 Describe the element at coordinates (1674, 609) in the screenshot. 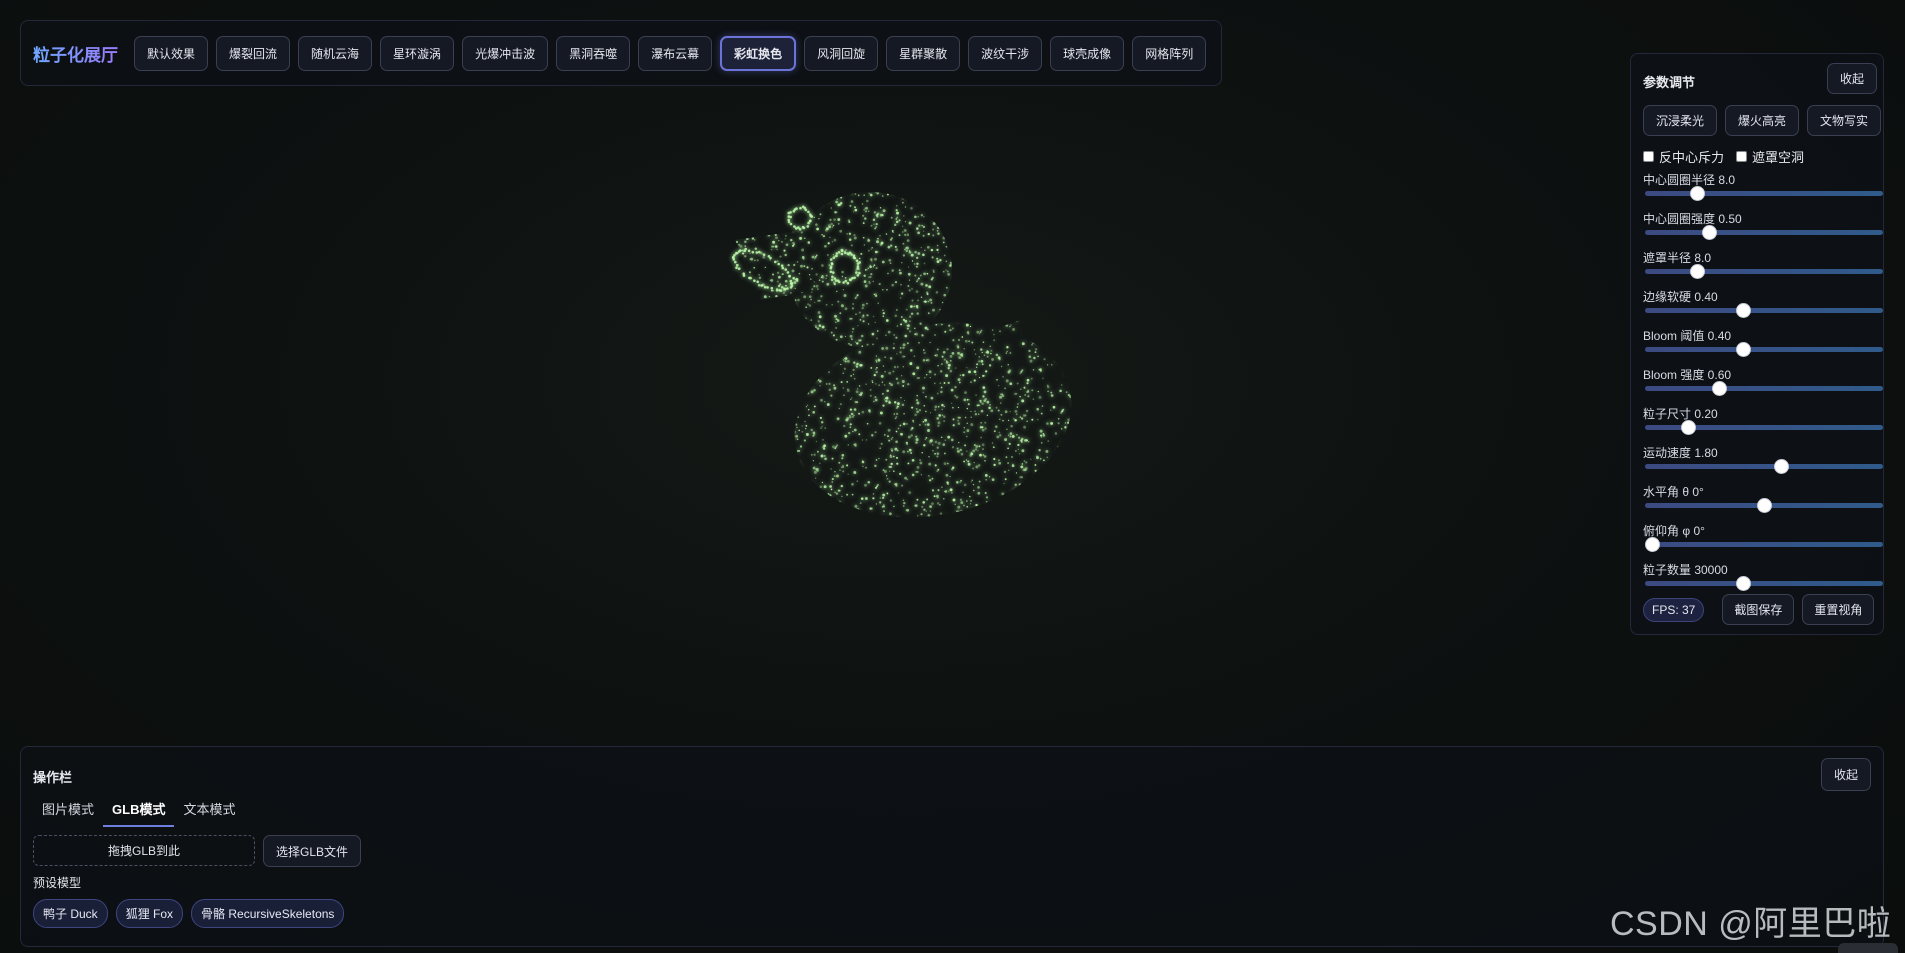

I see `fps-badge: FPS: 37` at that location.